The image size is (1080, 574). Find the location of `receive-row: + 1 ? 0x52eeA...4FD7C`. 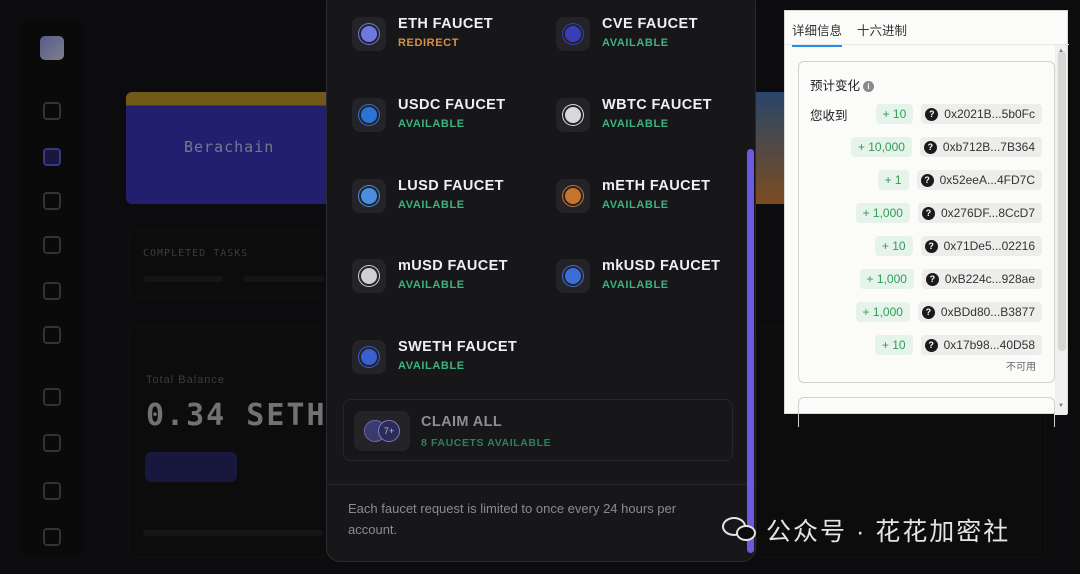

receive-row: + 1 ? 0x52eeA...4FD7C is located at coordinates (959, 180).